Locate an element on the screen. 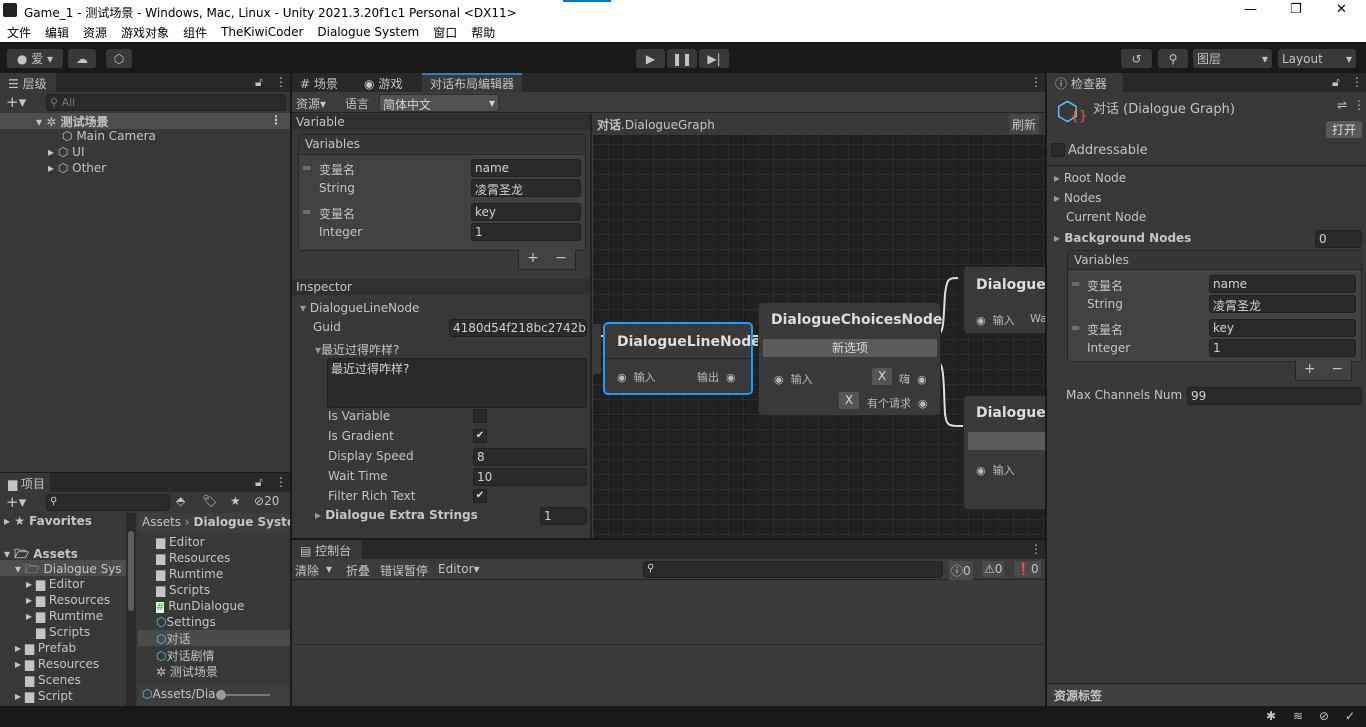  file-dialogue-selected: ⬡对话 is located at coordinates (214, 638).